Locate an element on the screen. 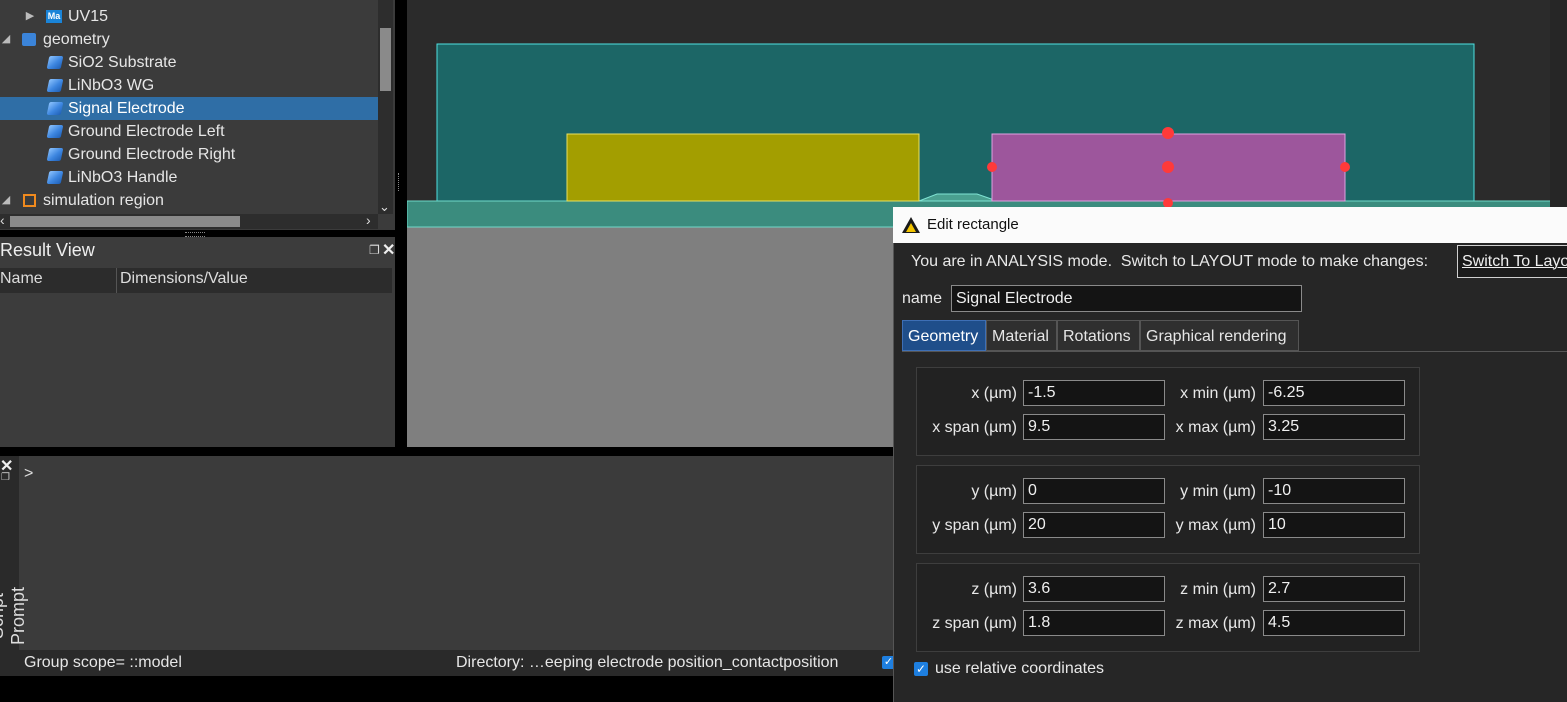  tree-item-signal-electrode: Signal Electrode is located at coordinates (189, 108).